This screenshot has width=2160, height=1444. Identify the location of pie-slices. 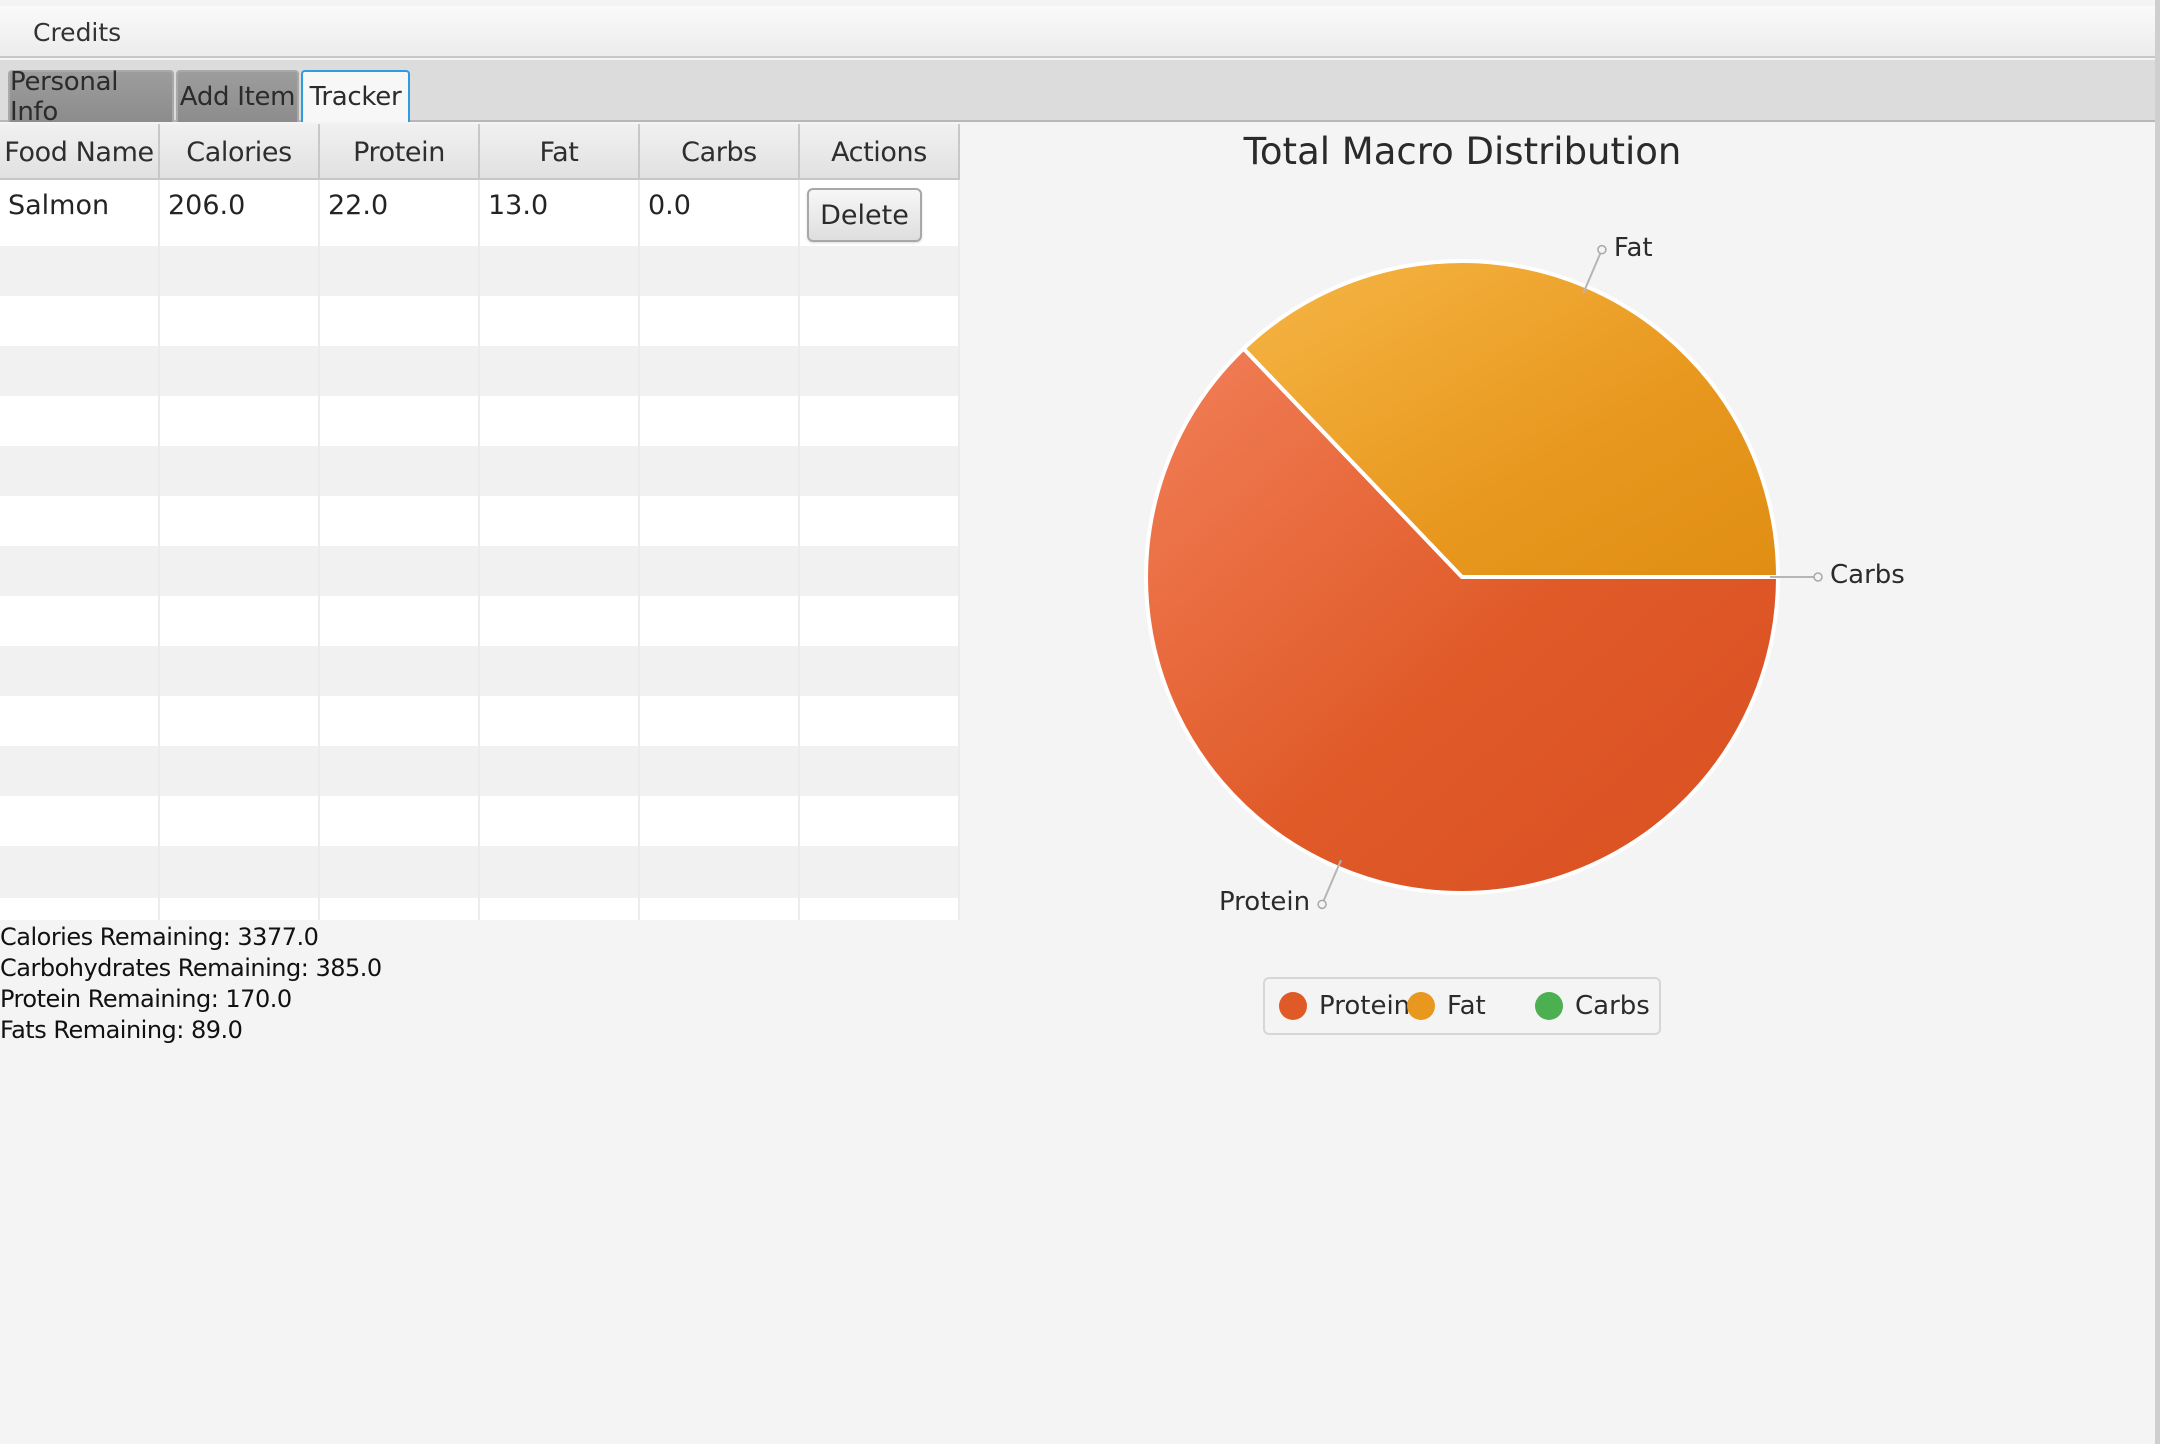
(1462, 577).